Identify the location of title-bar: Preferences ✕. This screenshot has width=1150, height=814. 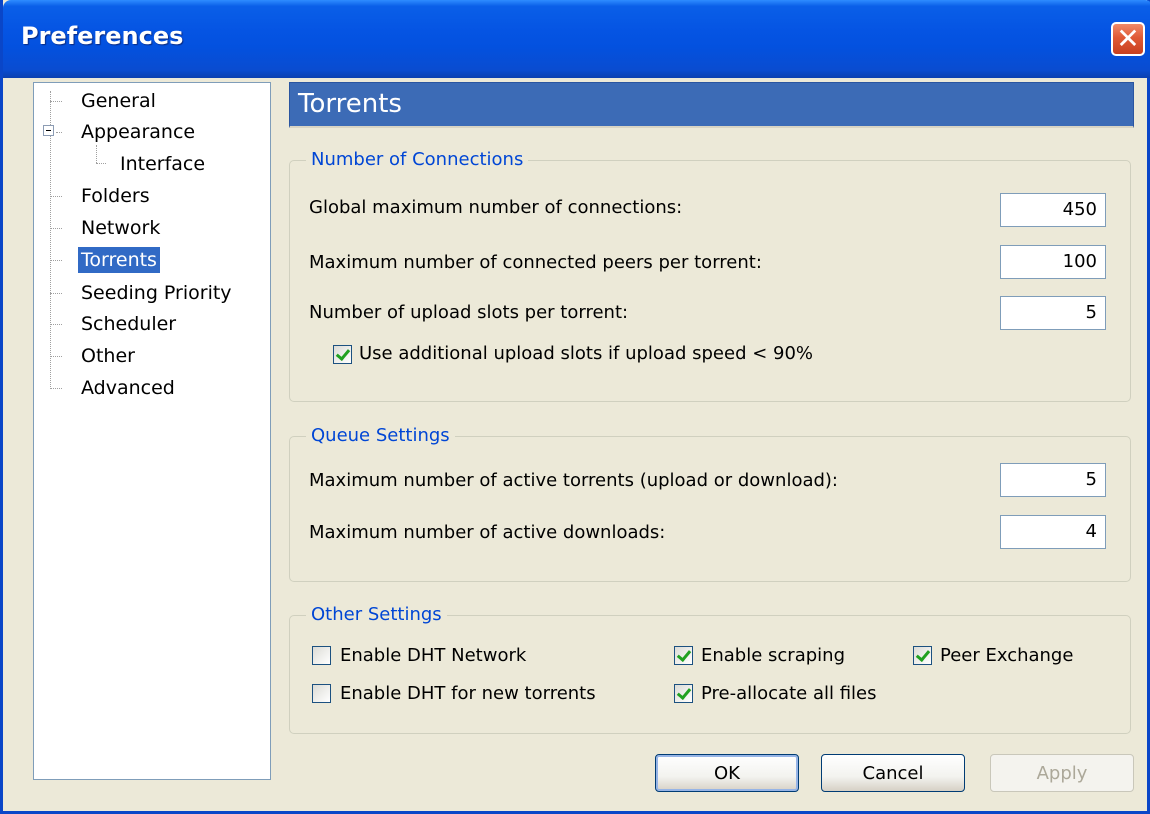
(576, 39).